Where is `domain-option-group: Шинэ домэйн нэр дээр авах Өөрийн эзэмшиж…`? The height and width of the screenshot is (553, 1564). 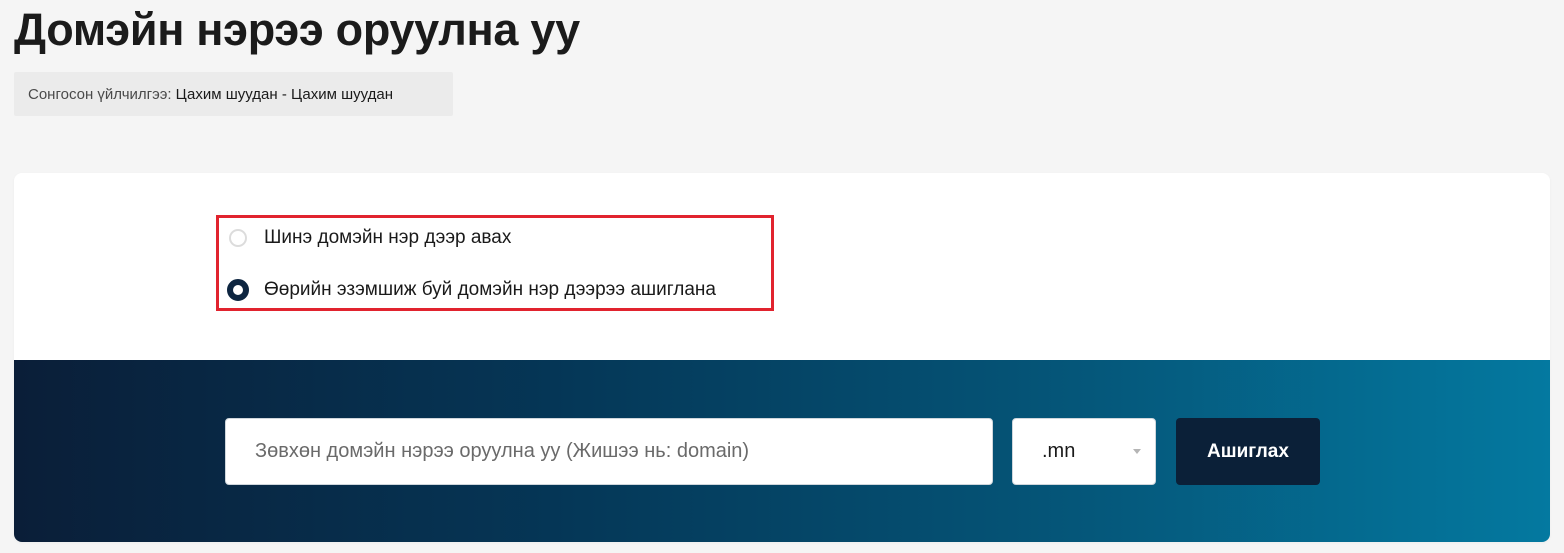
domain-option-group: Шинэ домэйн нэр дээр авах Өөрийн эзэмшиж… is located at coordinates (495, 263).